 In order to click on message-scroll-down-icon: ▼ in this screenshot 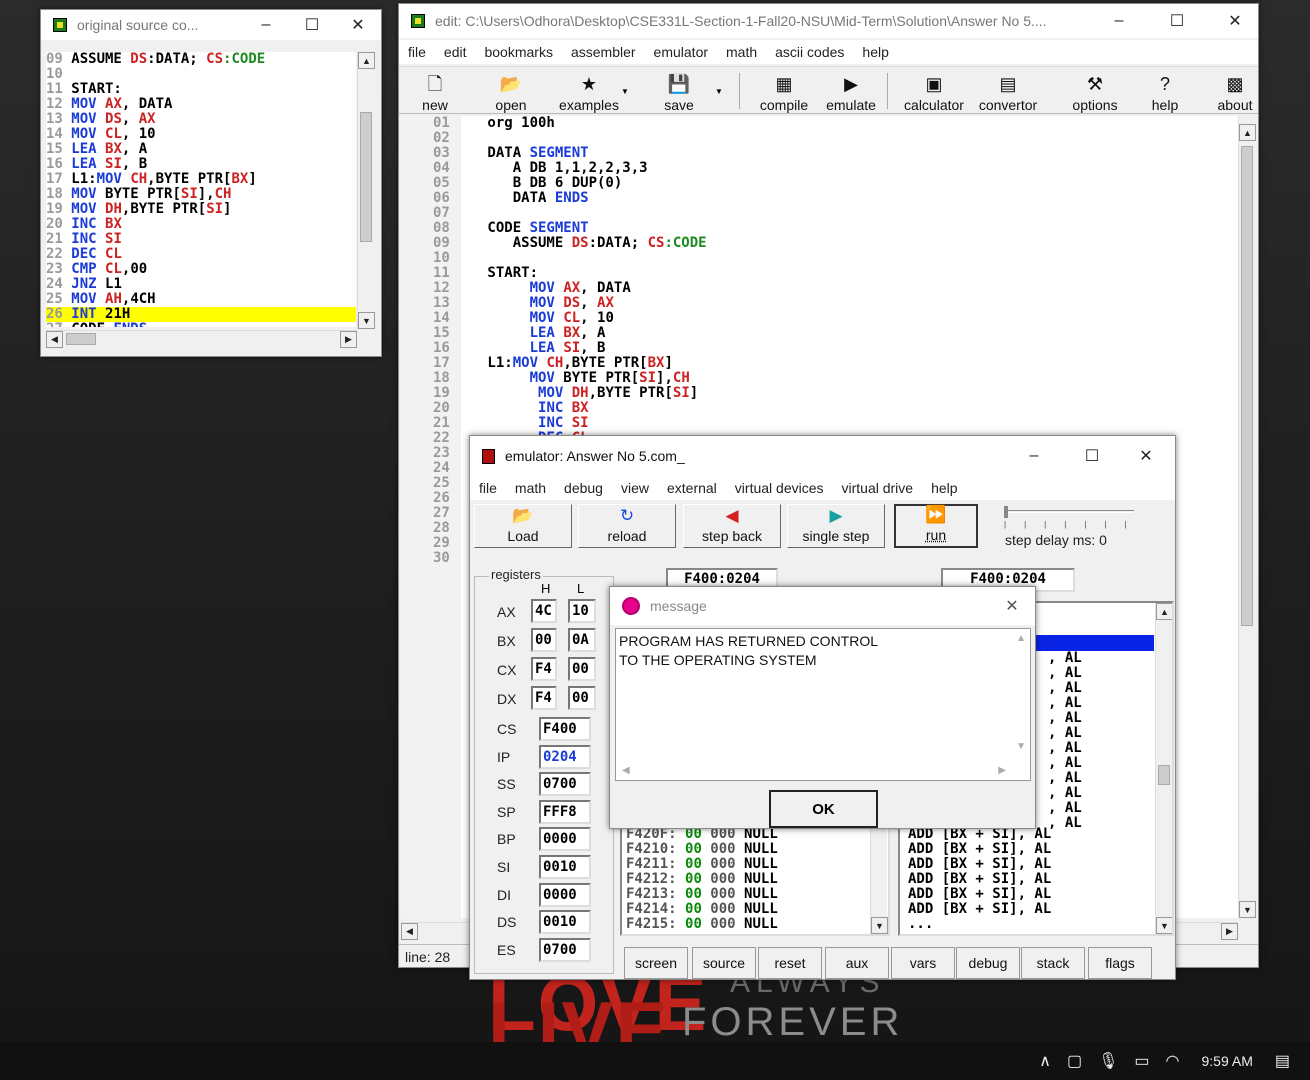, I will do `click(1021, 746)`.